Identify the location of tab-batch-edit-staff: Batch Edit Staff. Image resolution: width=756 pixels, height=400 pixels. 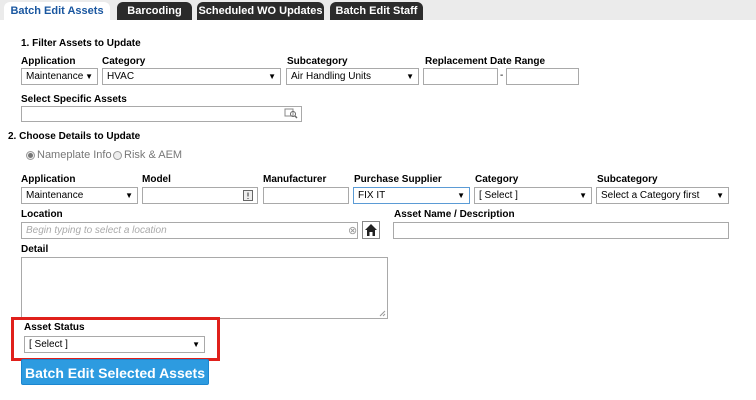
(376, 11).